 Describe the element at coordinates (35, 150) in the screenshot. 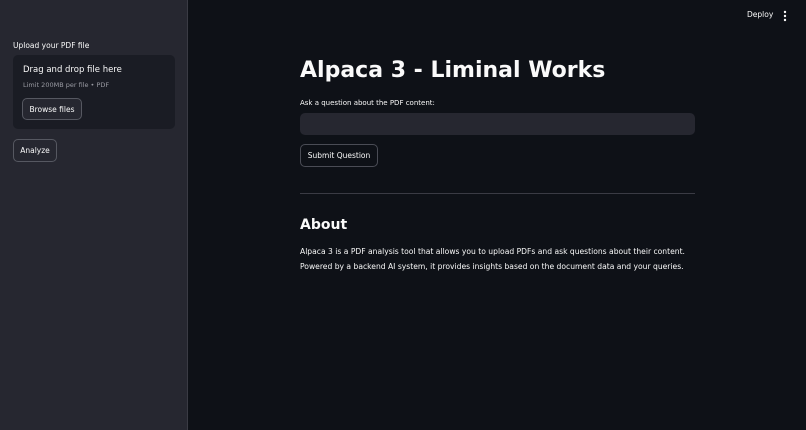

I see `analyze-button: Analyze` at that location.